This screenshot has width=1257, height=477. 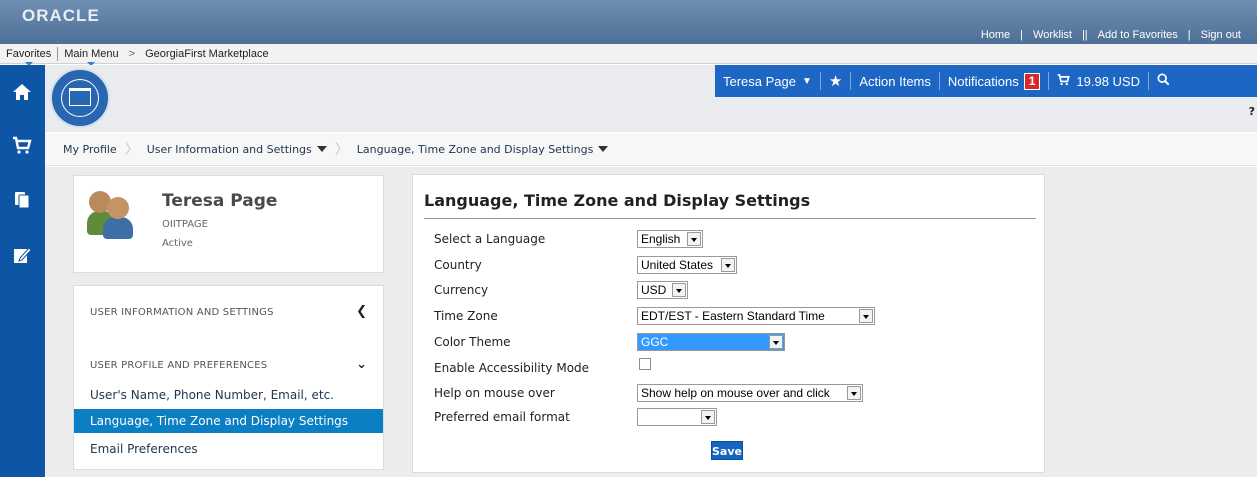 I want to click on avatar, so click(x=111, y=213).